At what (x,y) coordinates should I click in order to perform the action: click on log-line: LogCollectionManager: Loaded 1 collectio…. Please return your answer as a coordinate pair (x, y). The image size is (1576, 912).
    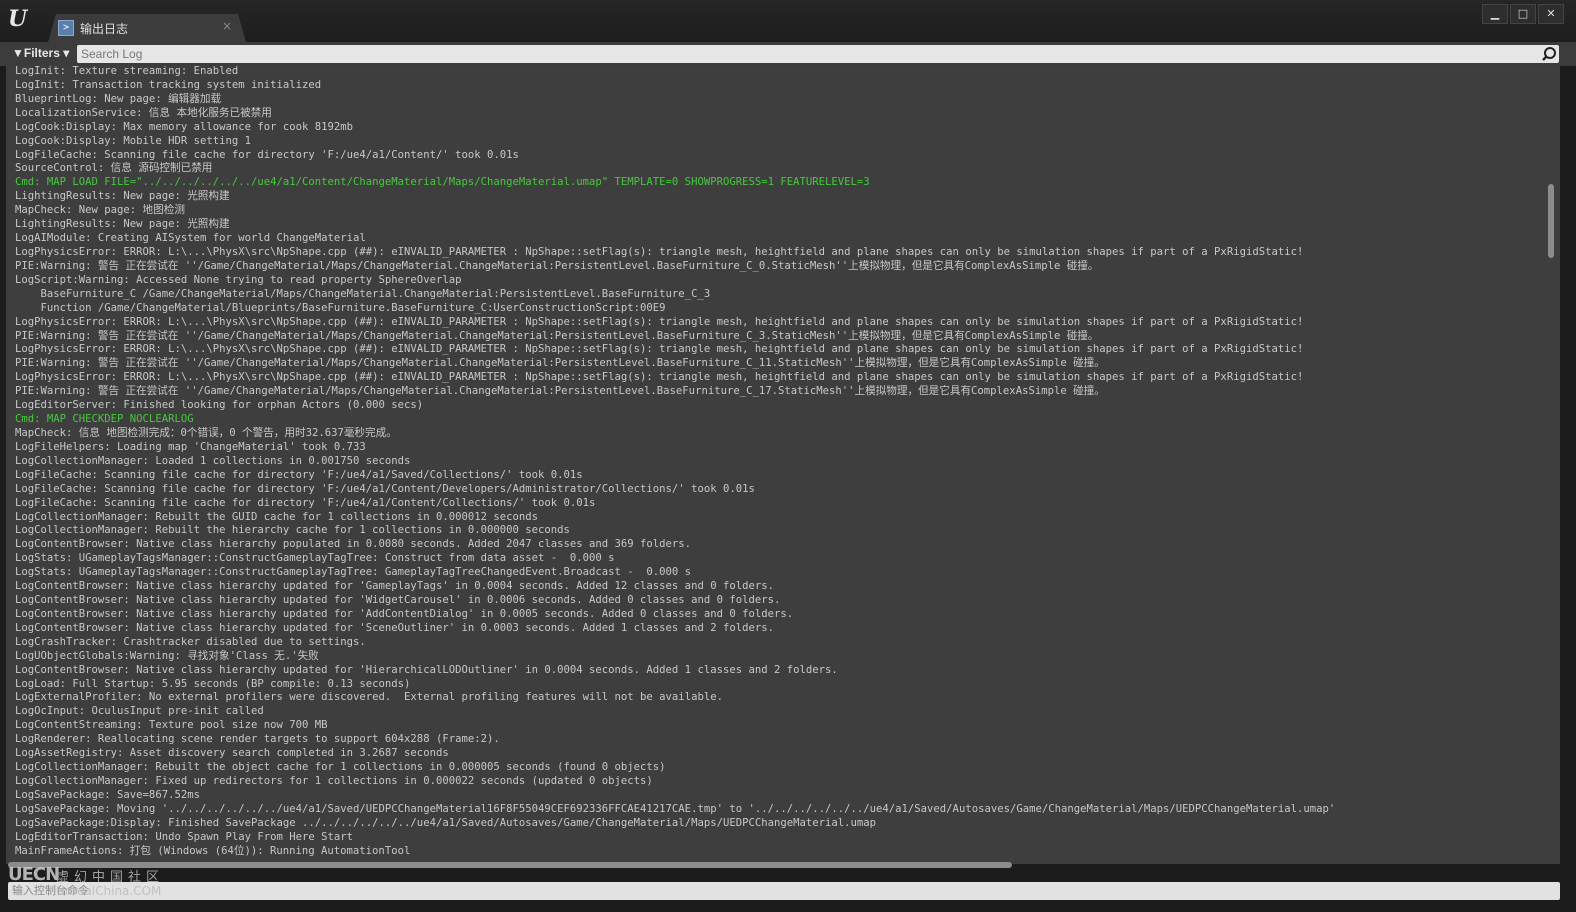
    Looking at the image, I should click on (213, 460).